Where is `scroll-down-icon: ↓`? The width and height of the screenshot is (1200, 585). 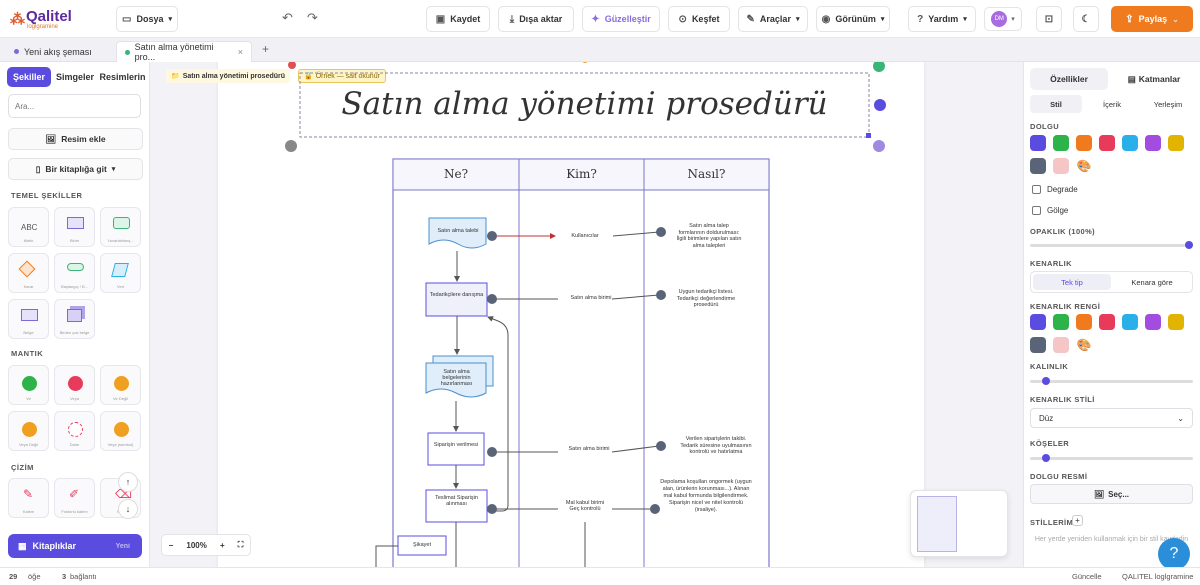 scroll-down-icon: ↓ is located at coordinates (128, 509).